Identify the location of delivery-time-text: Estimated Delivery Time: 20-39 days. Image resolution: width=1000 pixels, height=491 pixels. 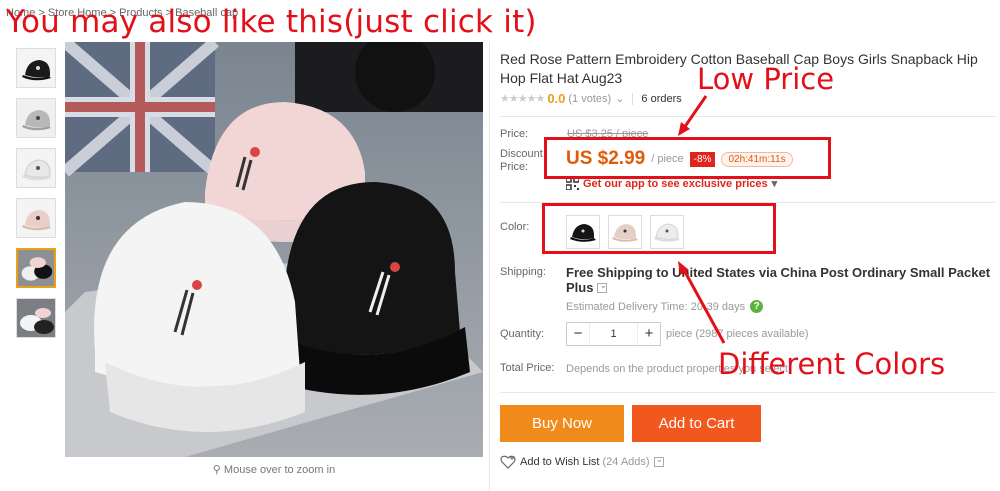
(656, 306).